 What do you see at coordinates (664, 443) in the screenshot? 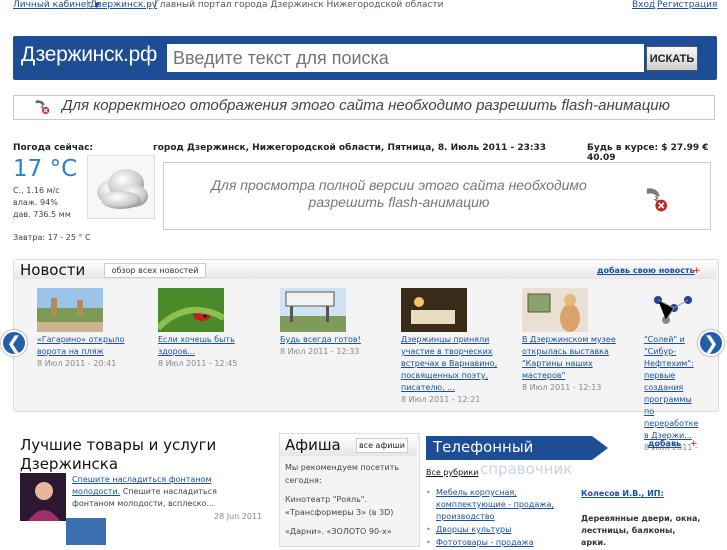
I see `add-company-link: добавь` at bounding box center [664, 443].